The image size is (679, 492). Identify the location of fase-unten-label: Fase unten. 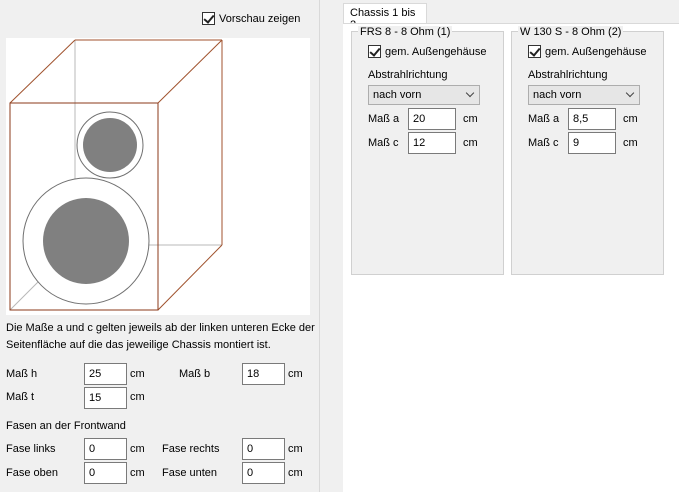
(190, 473).